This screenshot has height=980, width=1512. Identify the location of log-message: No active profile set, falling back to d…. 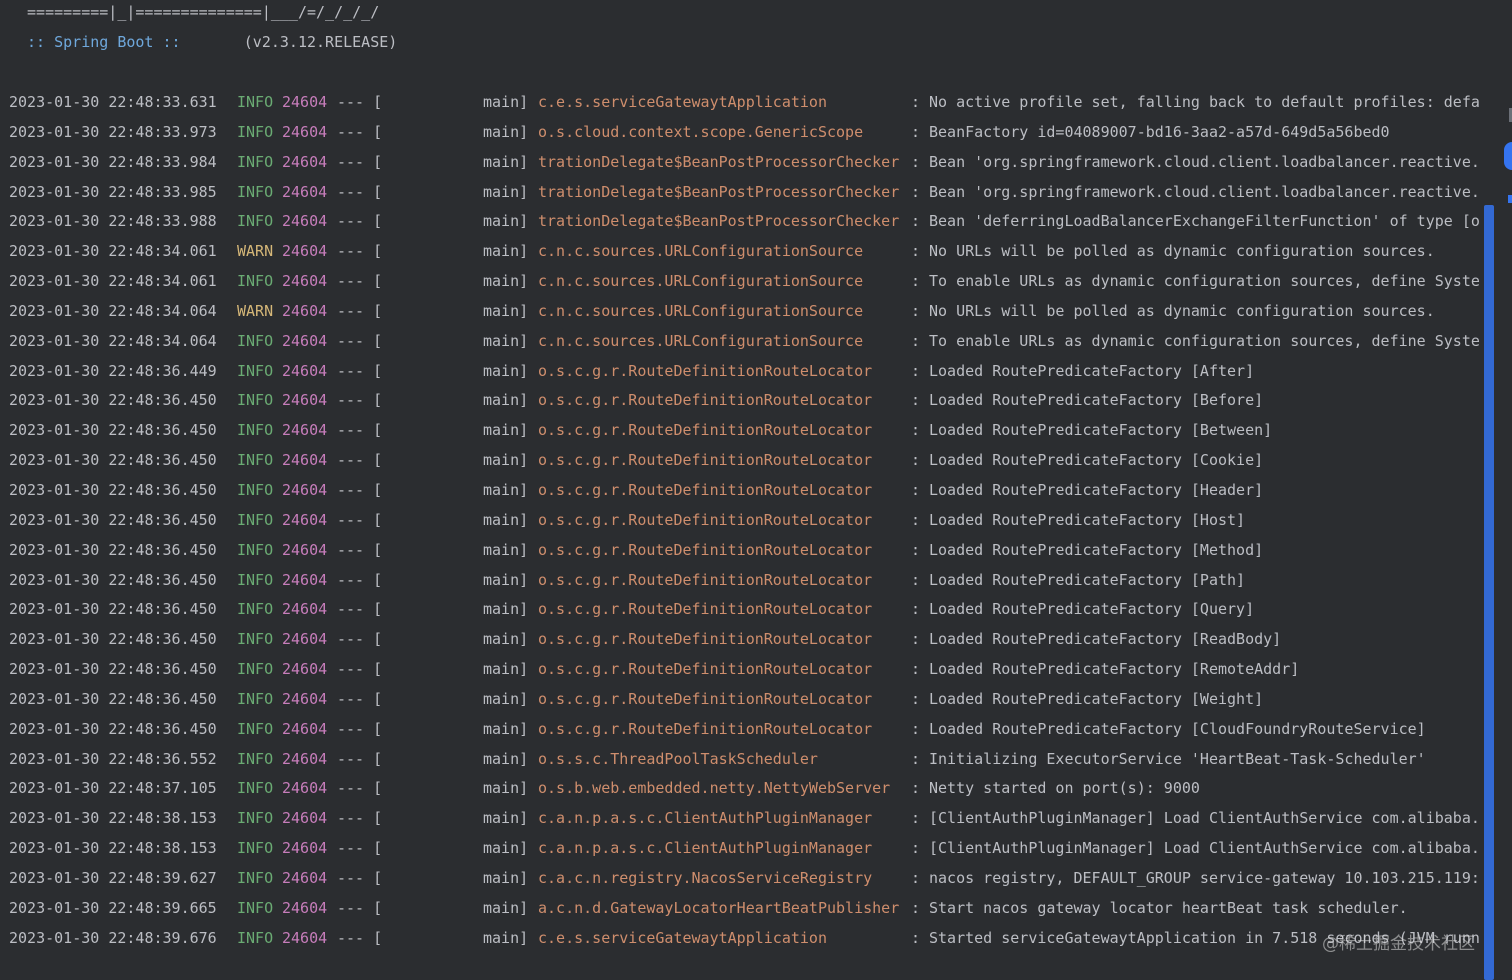
(1204, 102).